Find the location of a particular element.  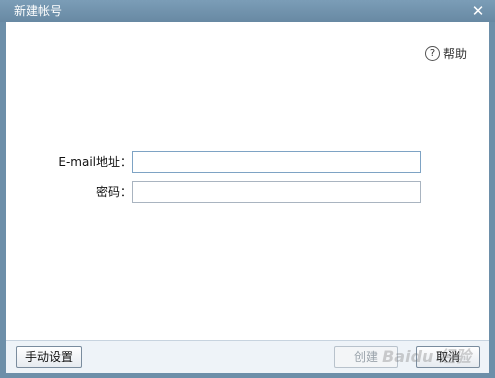

email-label: E-mail地址： is located at coordinates (95, 162).